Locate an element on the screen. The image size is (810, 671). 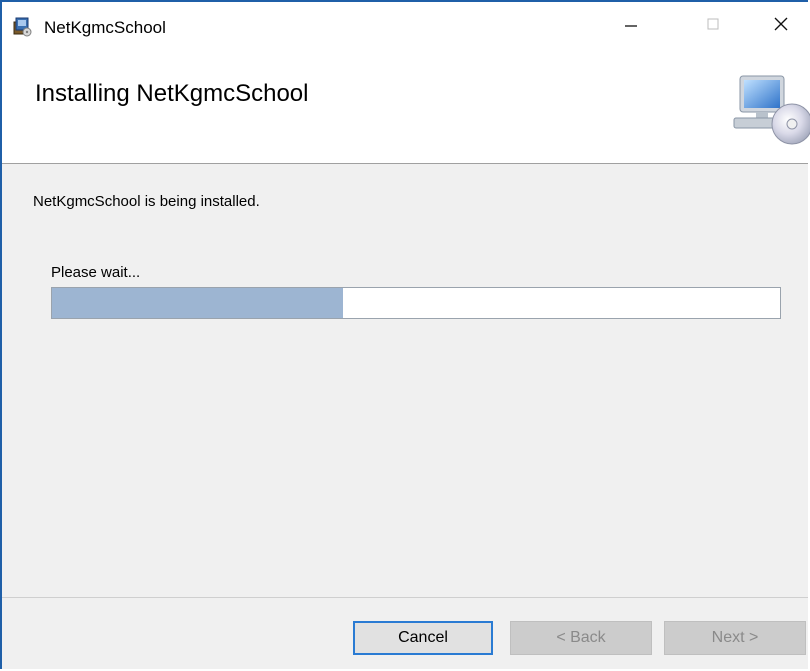
cancel-button: Cancel is located at coordinates (423, 638).